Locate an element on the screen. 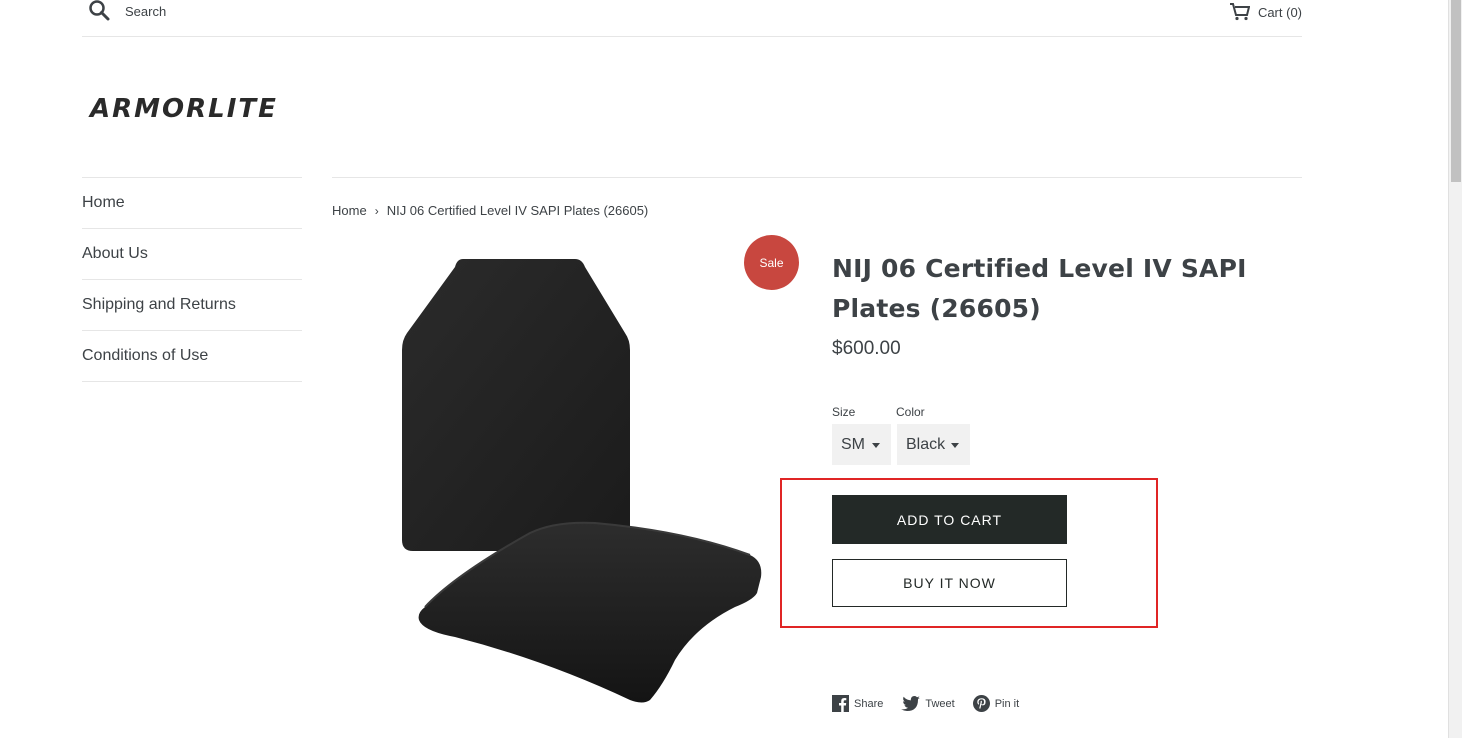 This screenshot has width=1462, height=738. cart-label: Cart (0) is located at coordinates (1279, 12).